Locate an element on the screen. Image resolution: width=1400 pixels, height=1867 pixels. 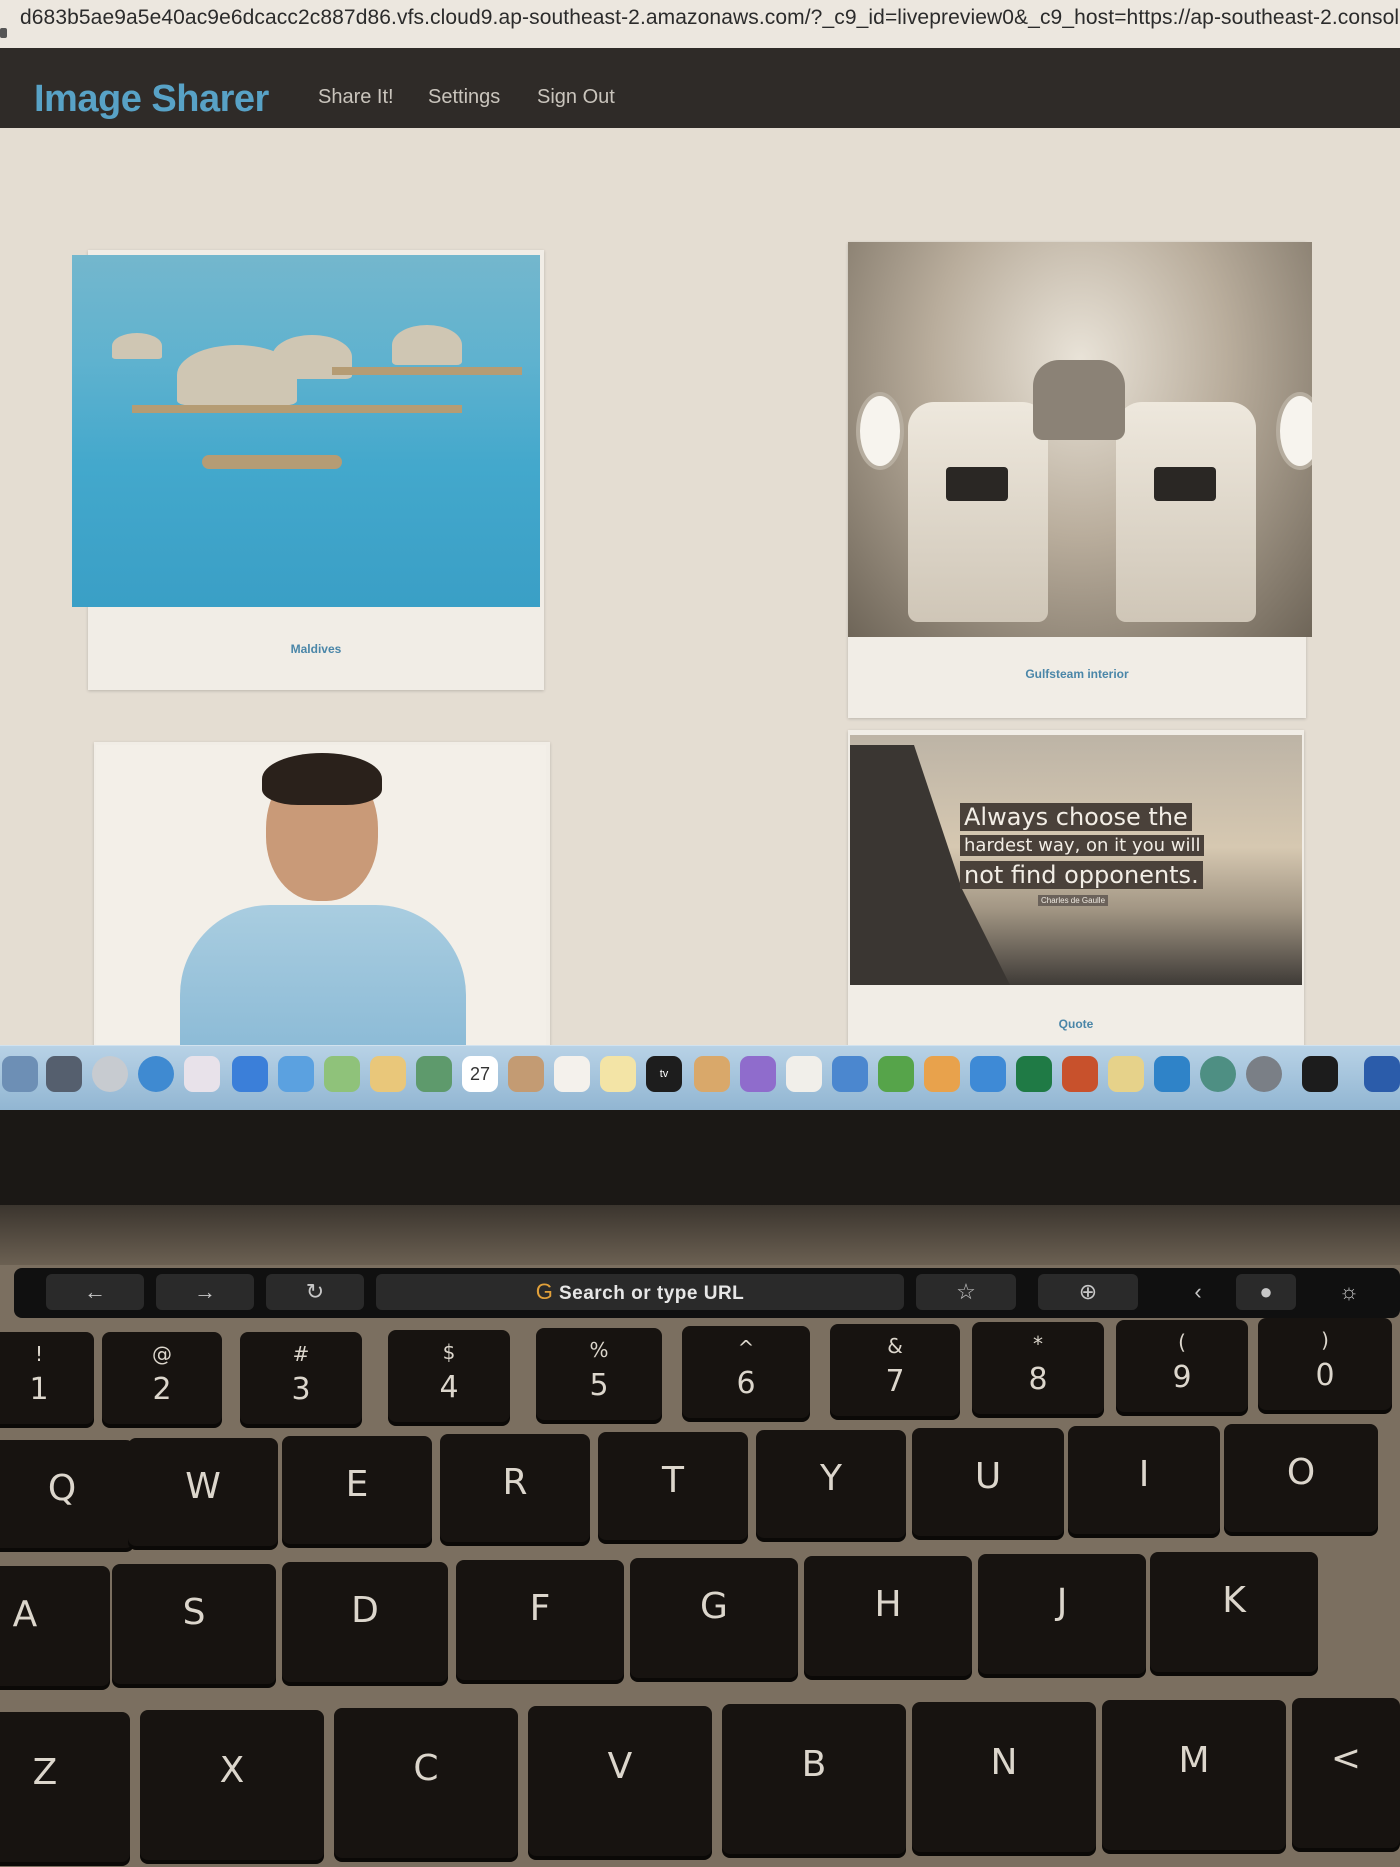
key-a: A is located at coordinates (55, 1626).